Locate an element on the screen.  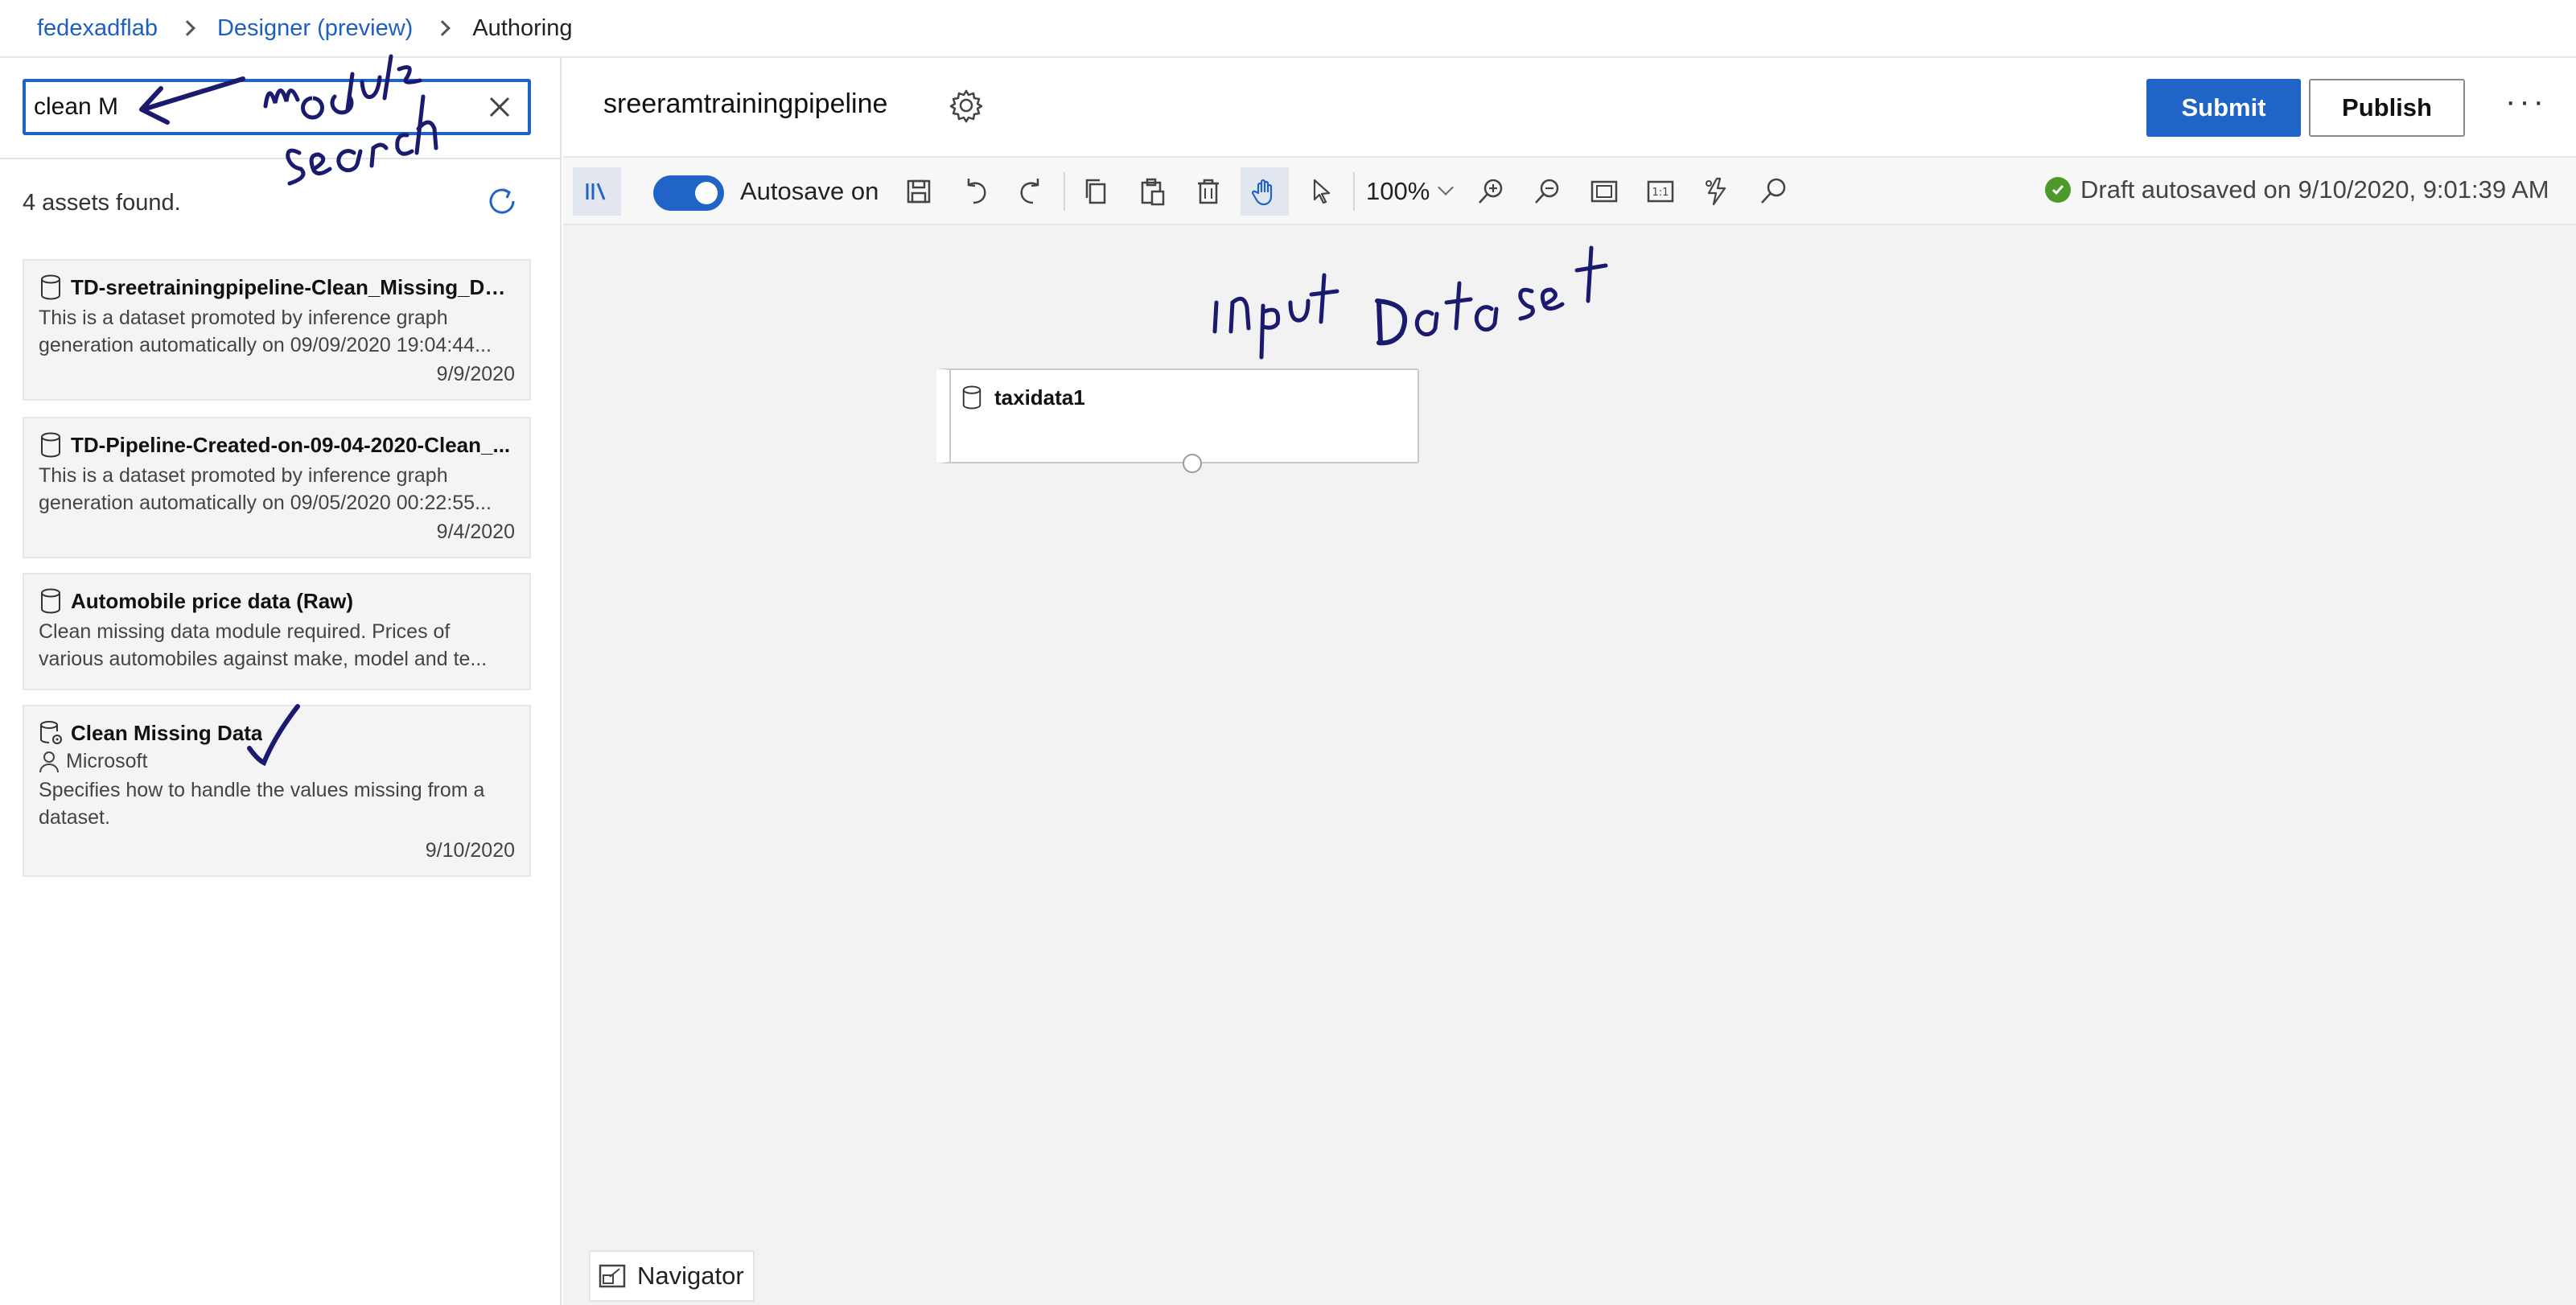
undo-button is located at coordinates (975, 191).